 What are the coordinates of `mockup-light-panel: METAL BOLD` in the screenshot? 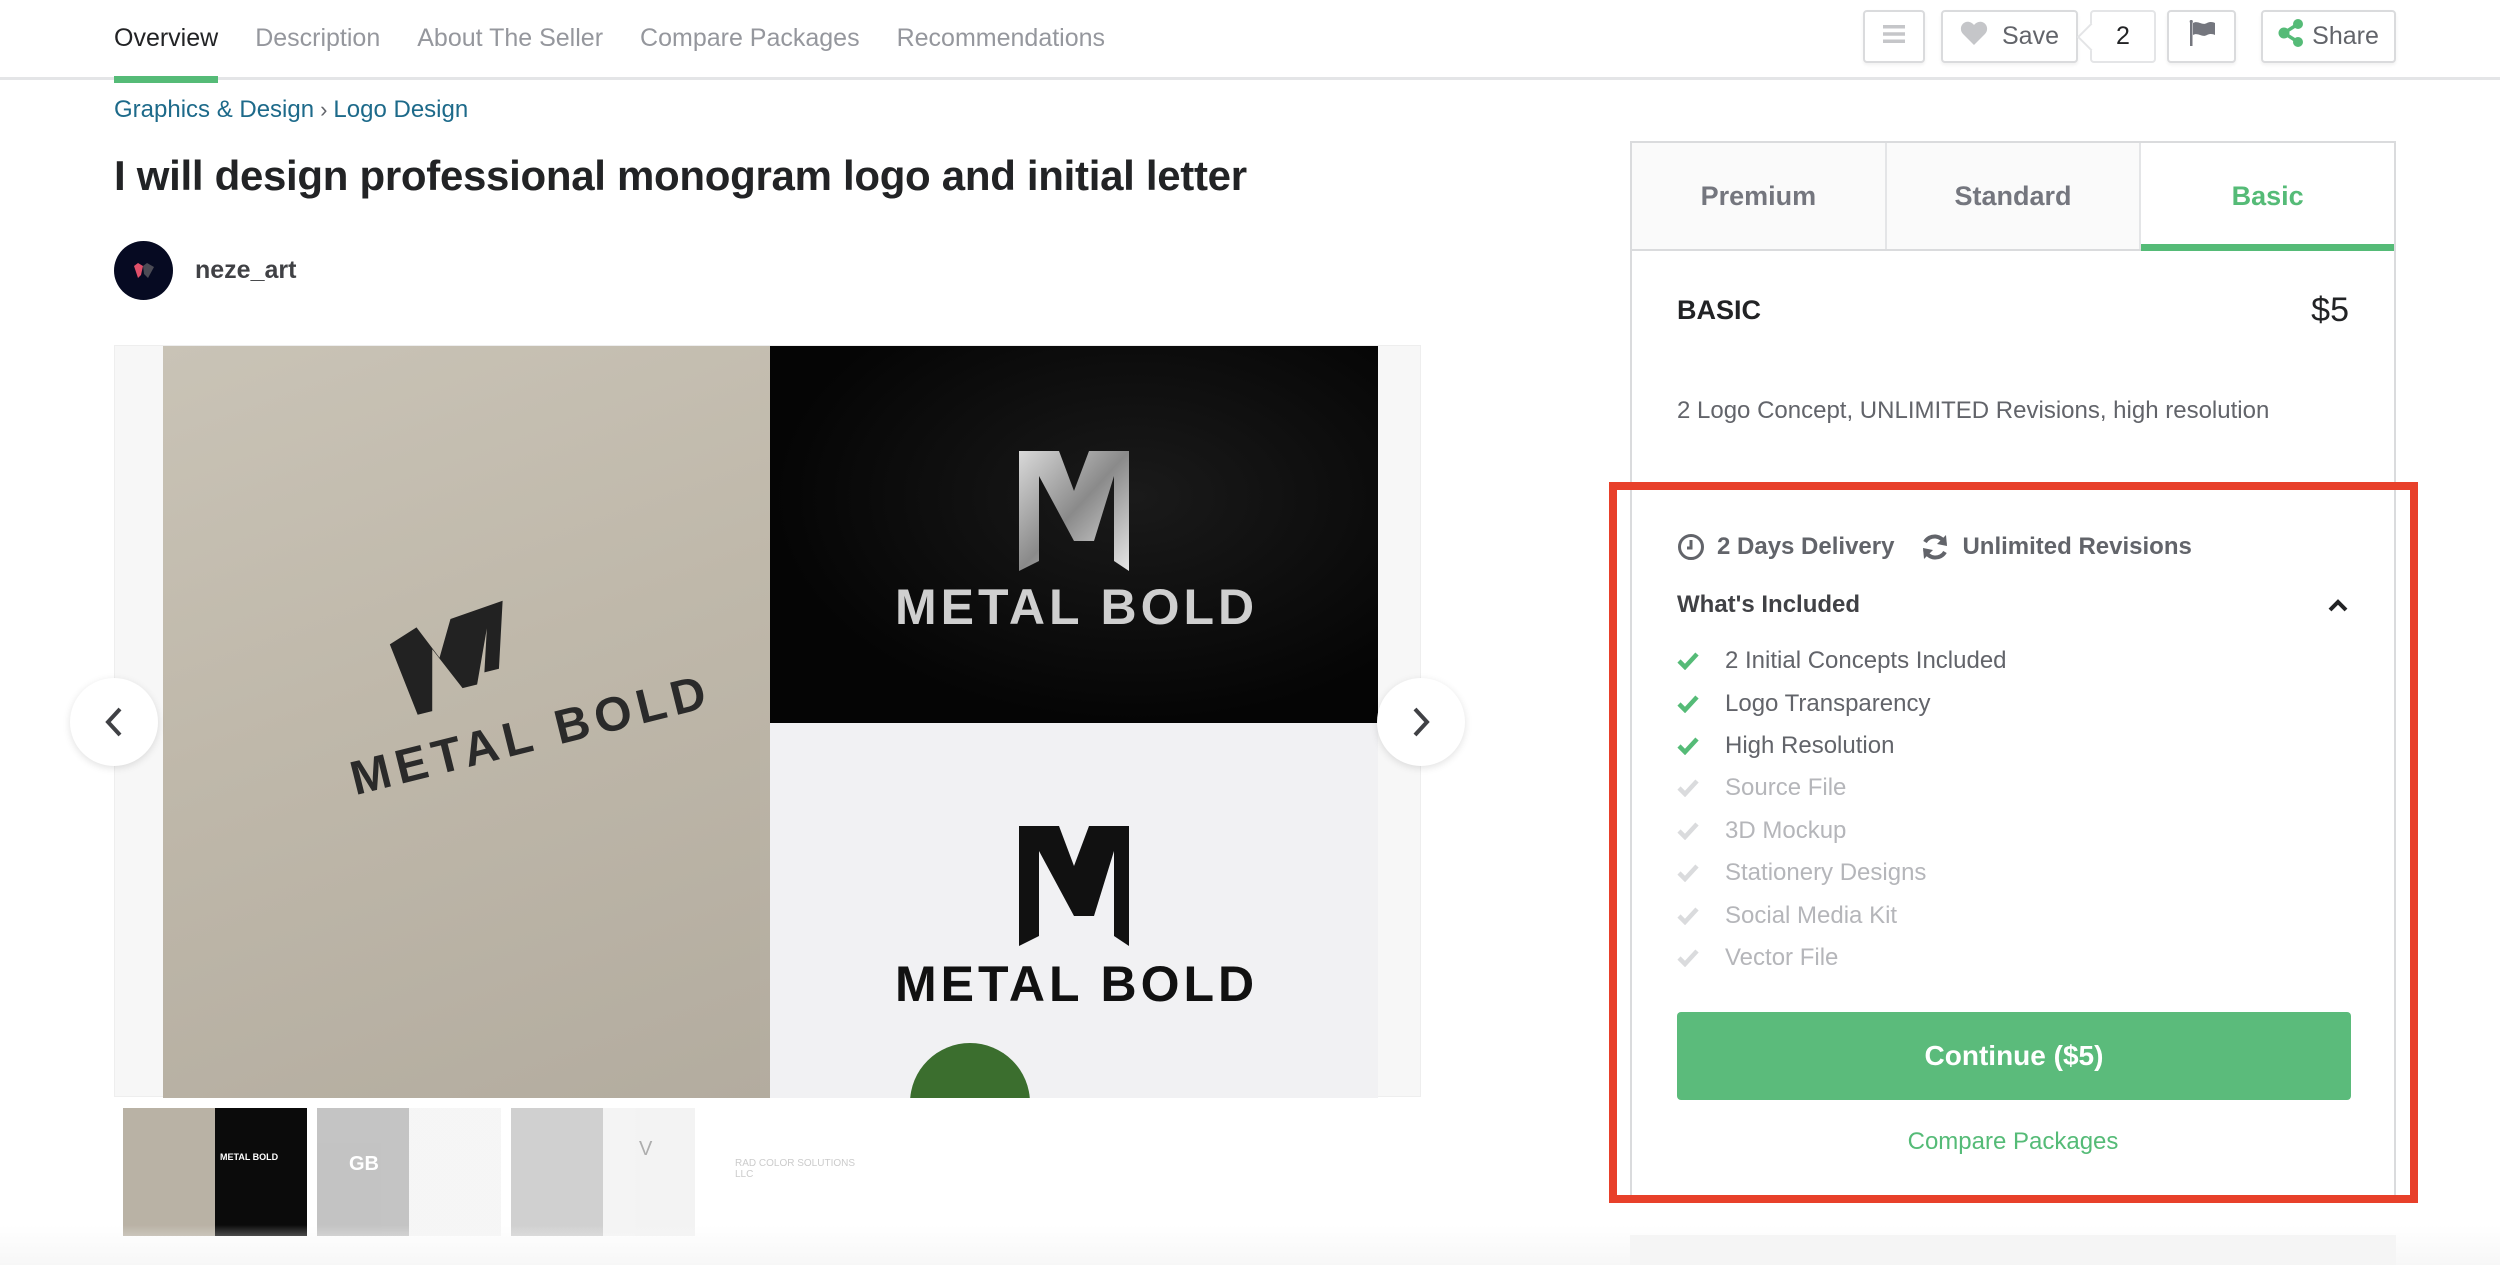 It's located at (1074, 910).